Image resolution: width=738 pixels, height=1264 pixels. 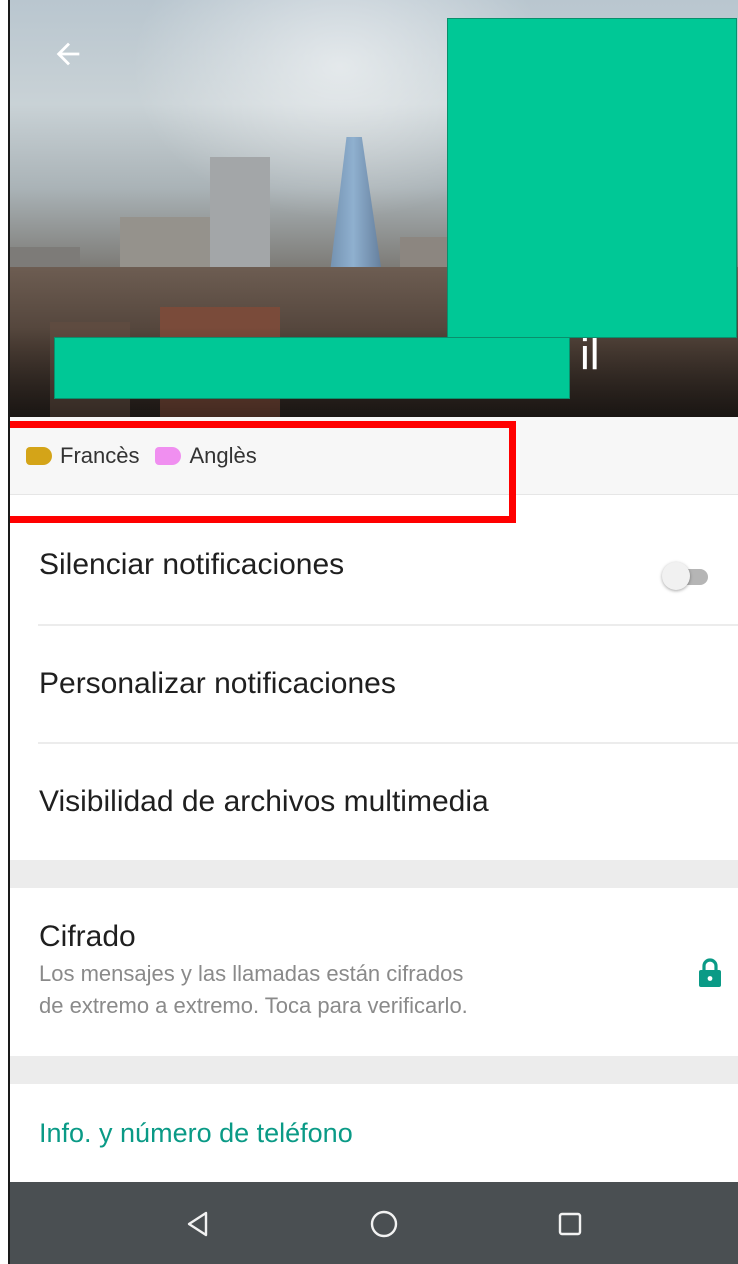 I want to click on label-chip: Anglès, so click(x=206, y=455).